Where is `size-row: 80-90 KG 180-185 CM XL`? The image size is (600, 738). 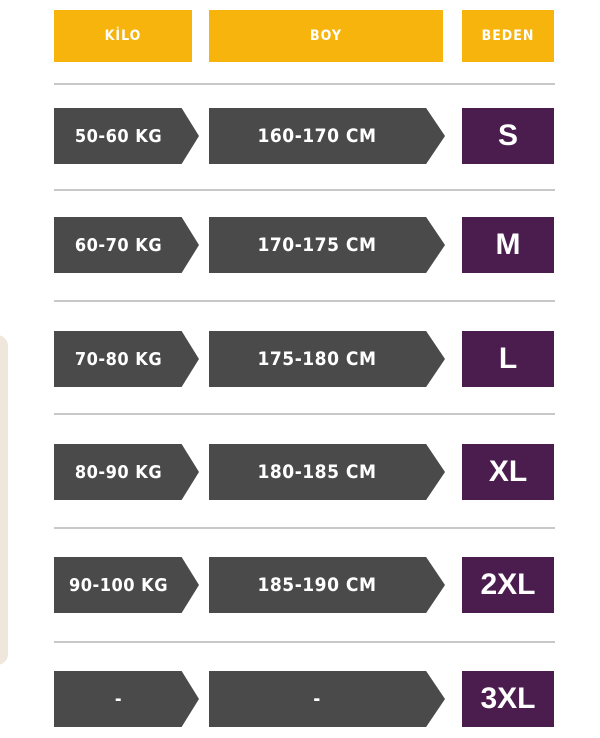 size-row: 80-90 KG 180-185 CM XL is located at coordinates (300, 472).